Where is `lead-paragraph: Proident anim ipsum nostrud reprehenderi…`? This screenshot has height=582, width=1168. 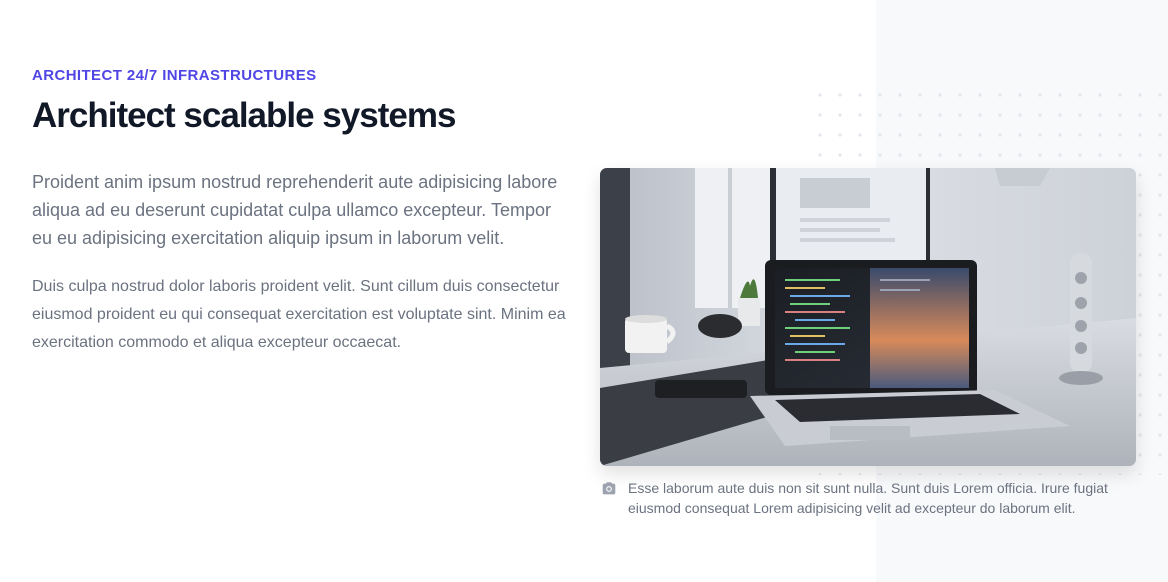
lead-paragraph: Proident anim ipsum nostrud reprehenderi… is located at coordinates (295, 210).